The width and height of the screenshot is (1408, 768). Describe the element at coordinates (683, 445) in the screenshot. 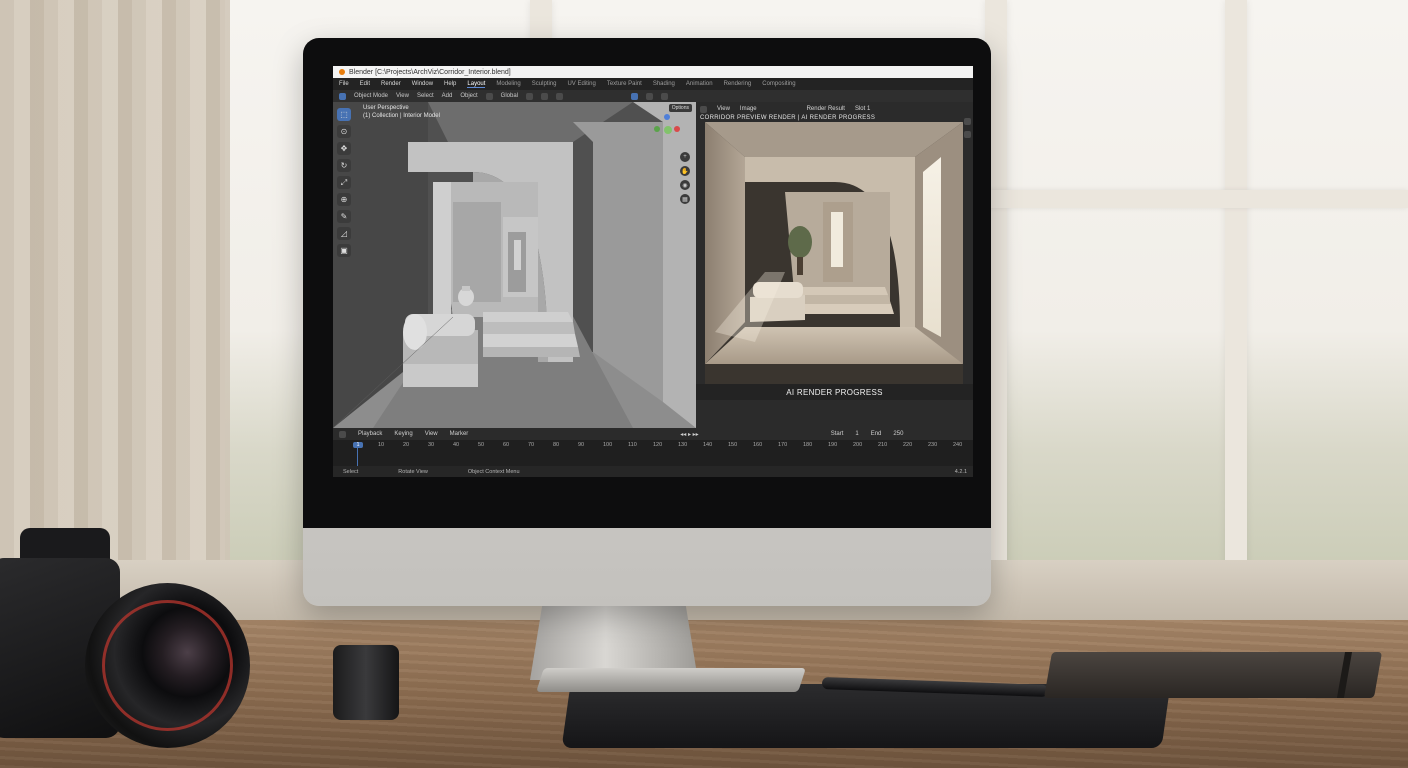

I see `timeline-tick: 130` at that location.